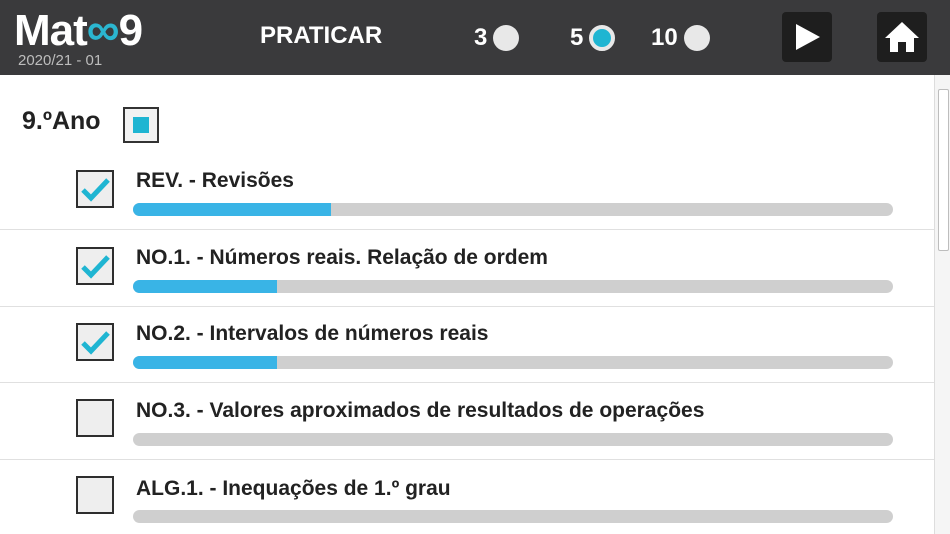  I want to click on option-10-label: 10, so click(664, 37).